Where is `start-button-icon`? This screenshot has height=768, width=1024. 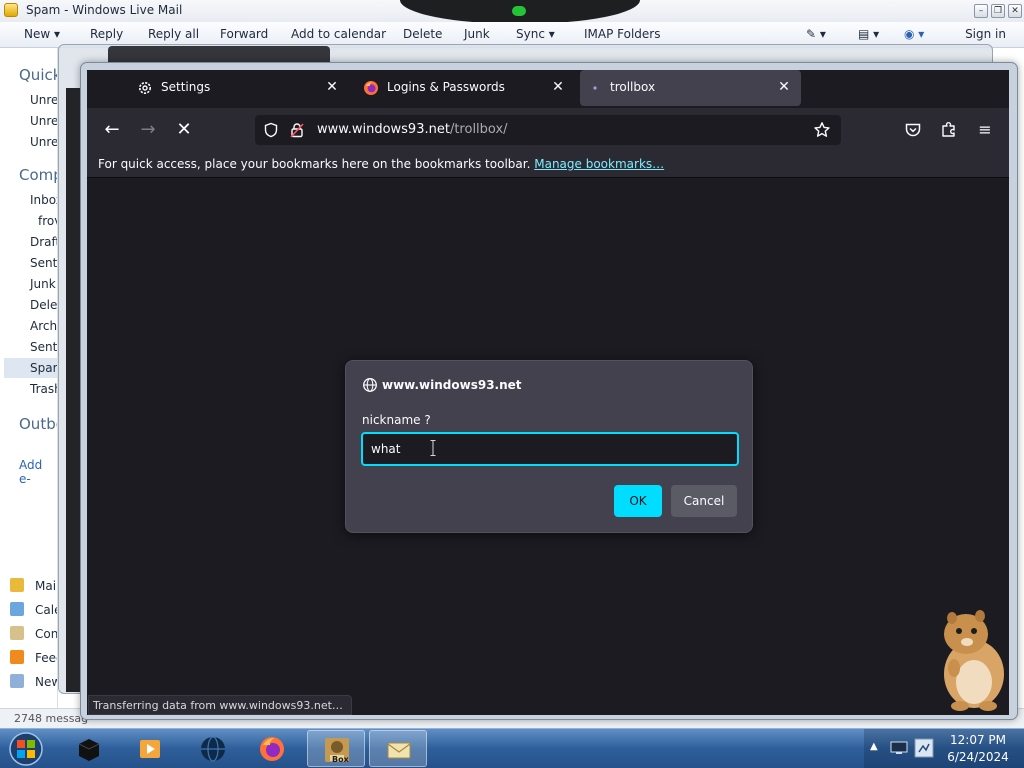
start-button-icon is located at coordinates (26, 749).